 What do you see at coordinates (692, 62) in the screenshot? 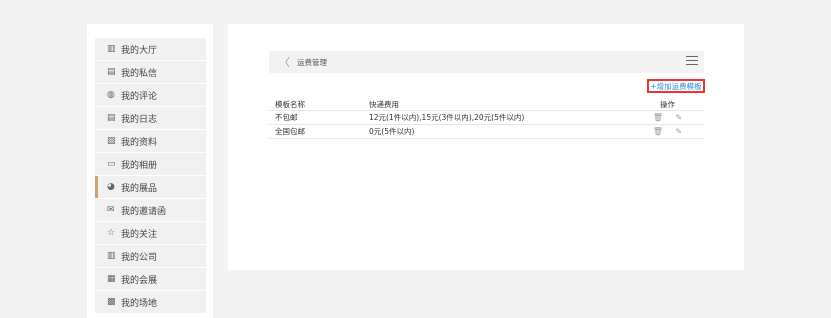
I see `hamburger-menu-icon` at bounding box center [692, 62].